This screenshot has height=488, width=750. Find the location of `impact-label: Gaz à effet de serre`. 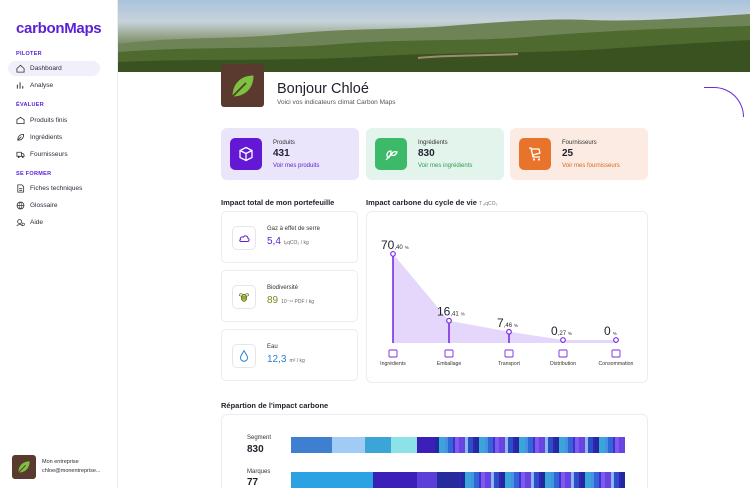

impact-label: Gaz à effet de serre is located at coordinates (293, 229).